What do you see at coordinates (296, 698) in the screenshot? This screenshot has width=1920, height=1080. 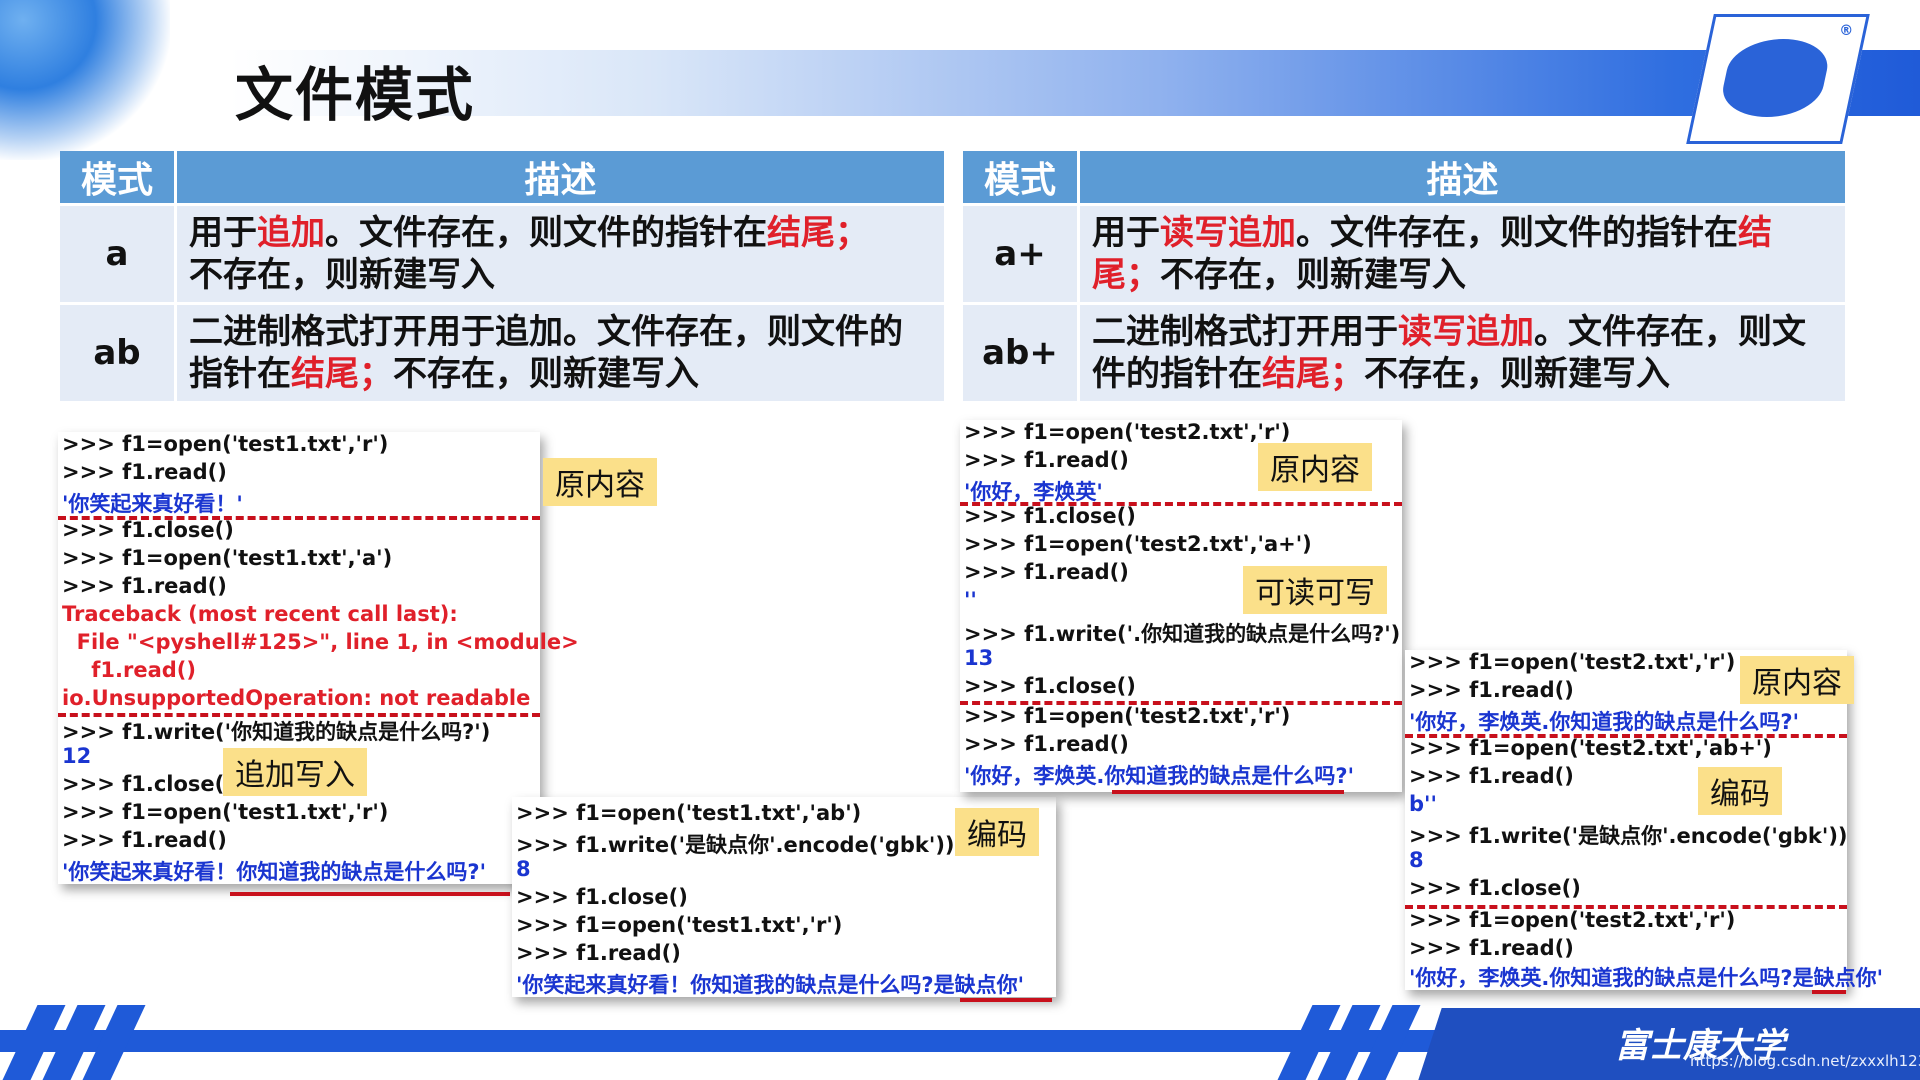 I see `error-message: io.UnsupportedOperation: not readable` at bounding box center [296, 698].